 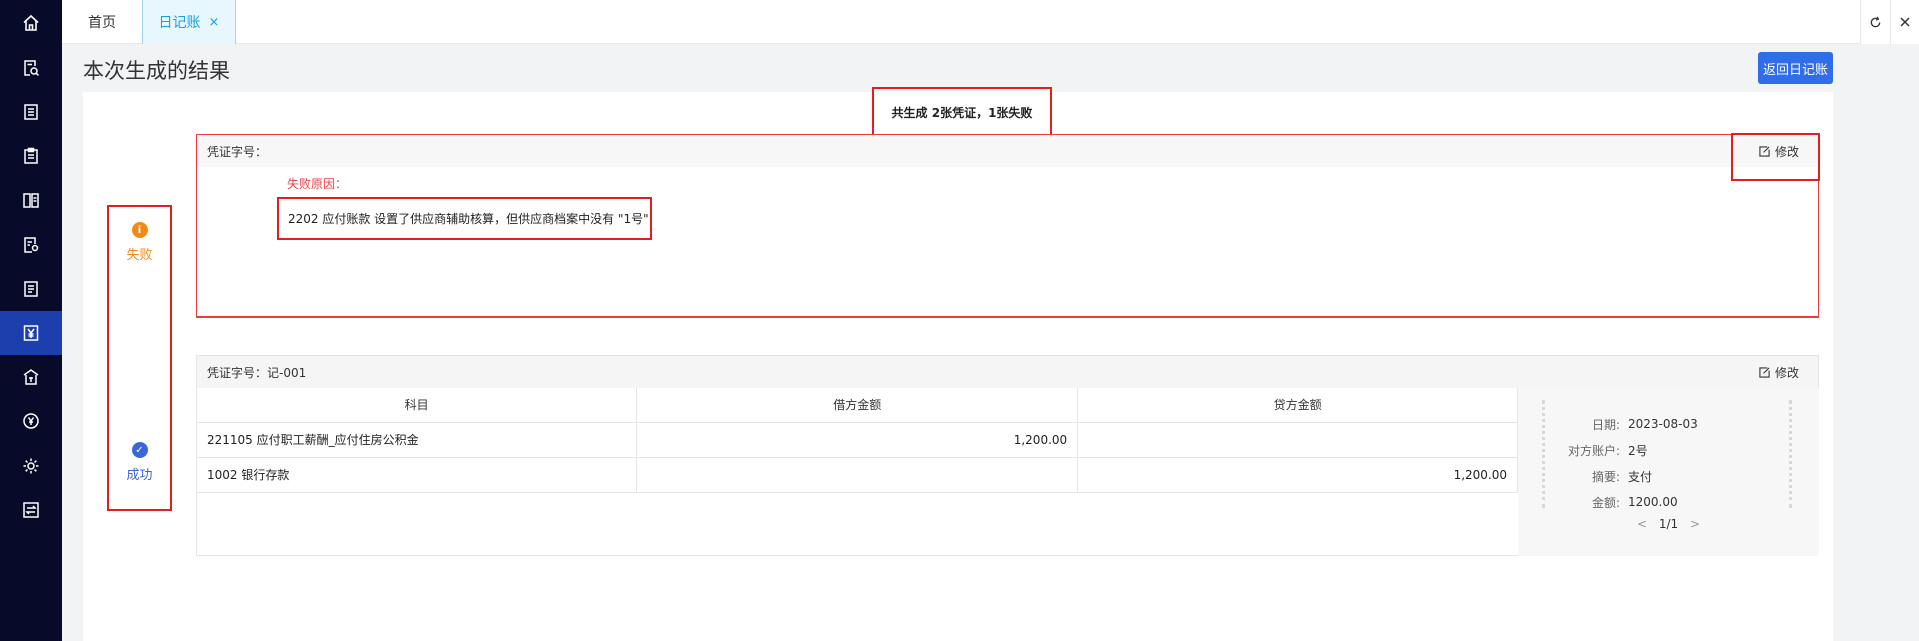 I want to click on refresh-icon, so click(x=1875, y=21).